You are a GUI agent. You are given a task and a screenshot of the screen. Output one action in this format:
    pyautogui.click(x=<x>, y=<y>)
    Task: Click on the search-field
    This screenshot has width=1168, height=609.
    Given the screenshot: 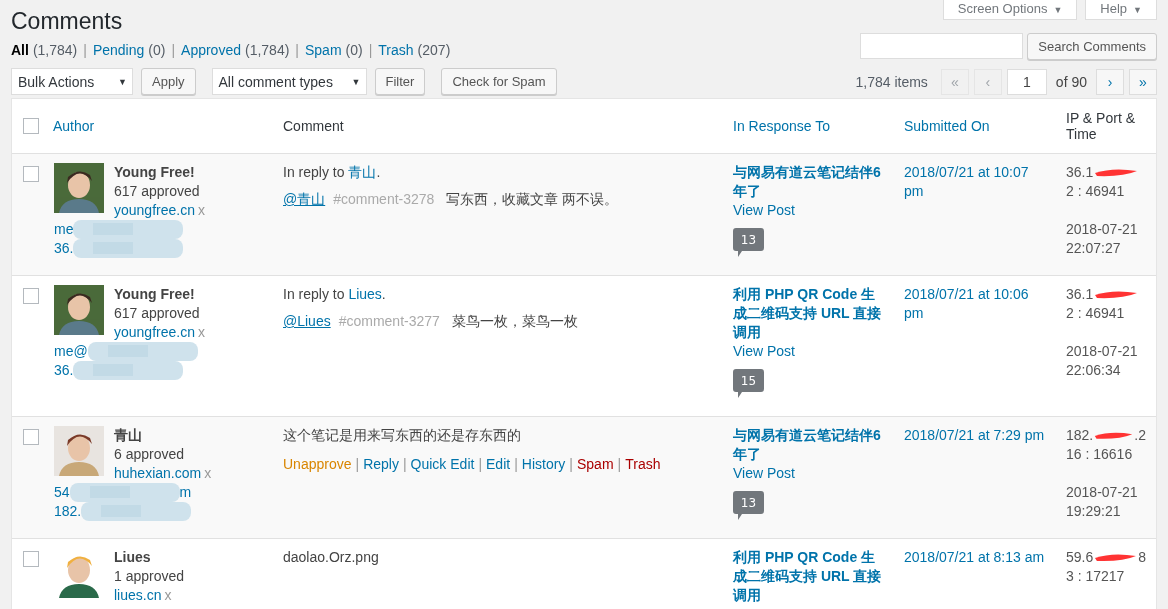 What is the action you would take?
    pyautogui.click(x=942, y=46)
    